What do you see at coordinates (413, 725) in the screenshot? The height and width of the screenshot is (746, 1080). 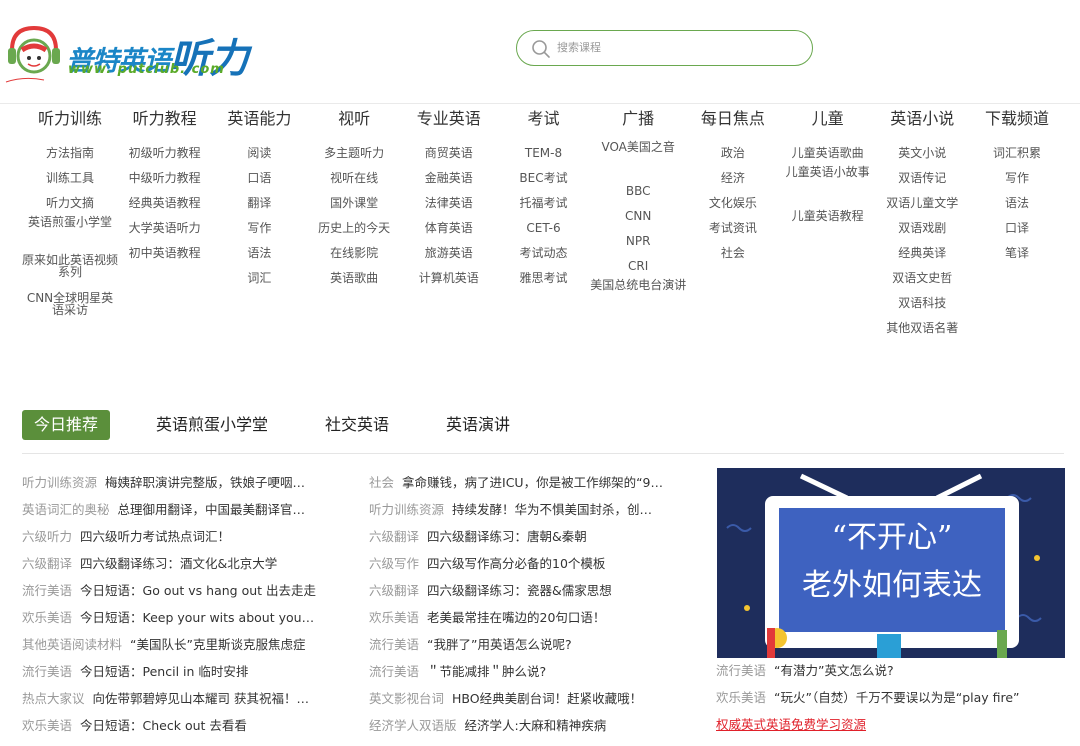 I see `news-category: 经济学人双语版` at bounding box center [413, 725].